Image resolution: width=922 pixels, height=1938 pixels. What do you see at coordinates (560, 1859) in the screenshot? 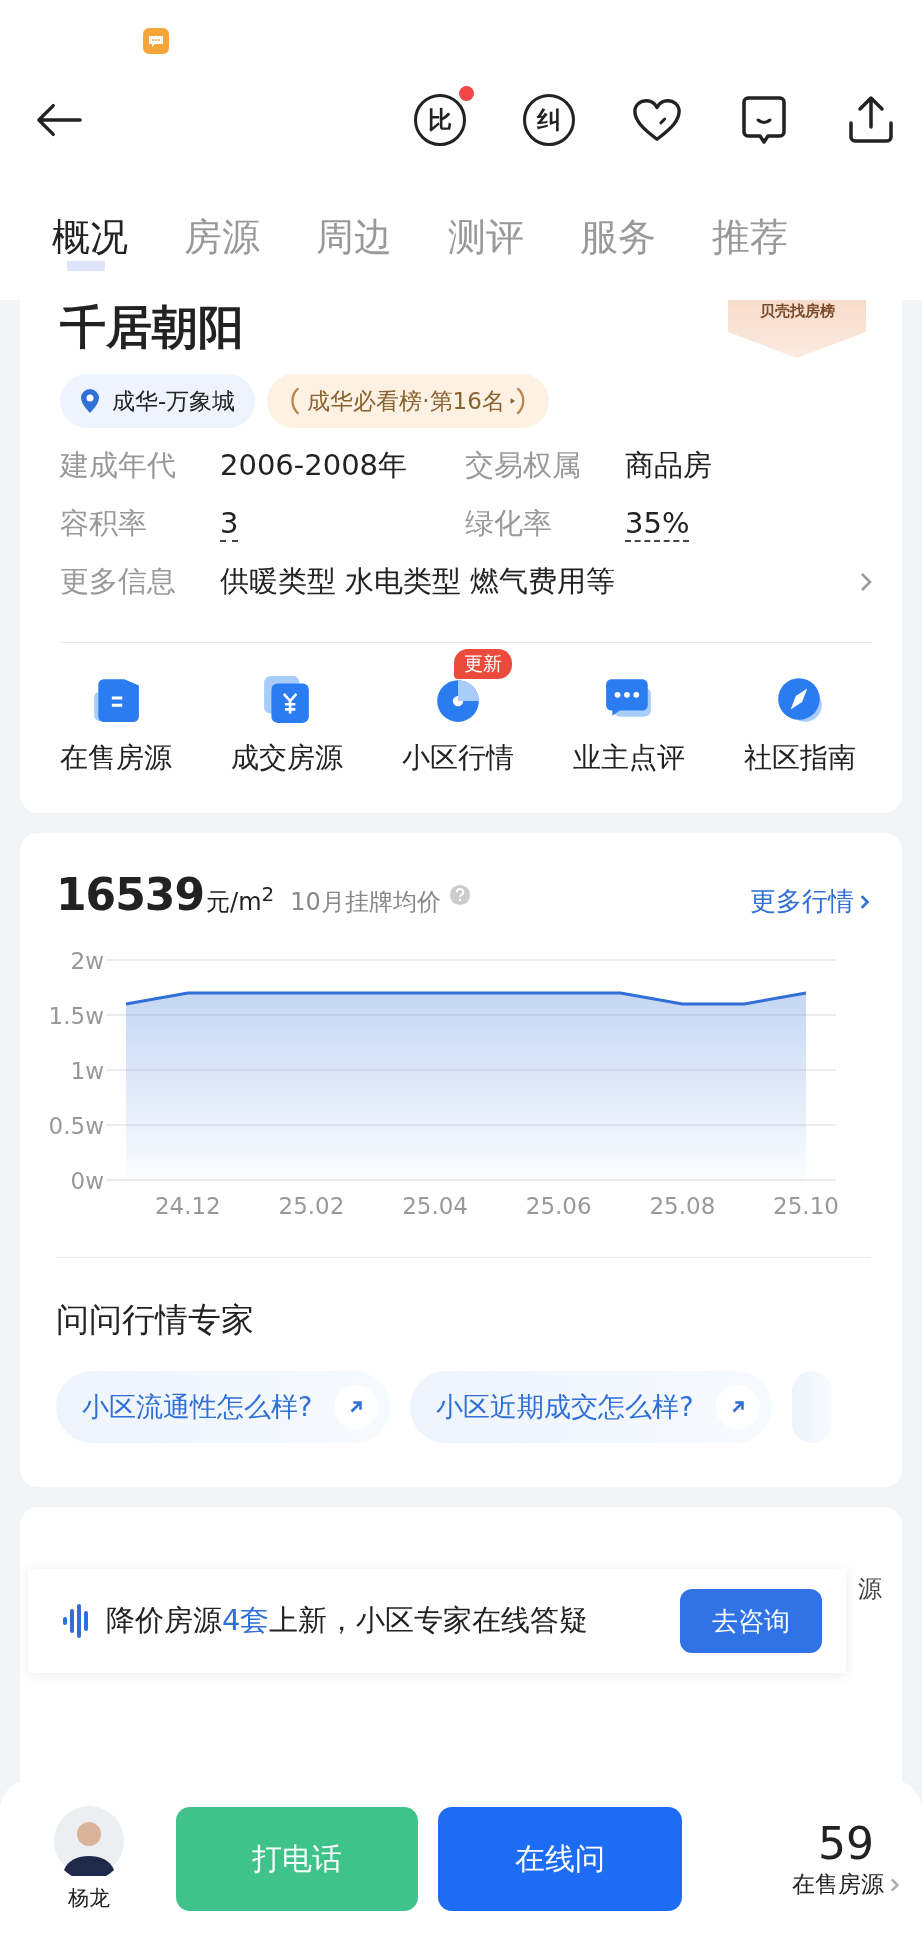
I see `chat-button: 在线问` at bounding box center [560, 1859].